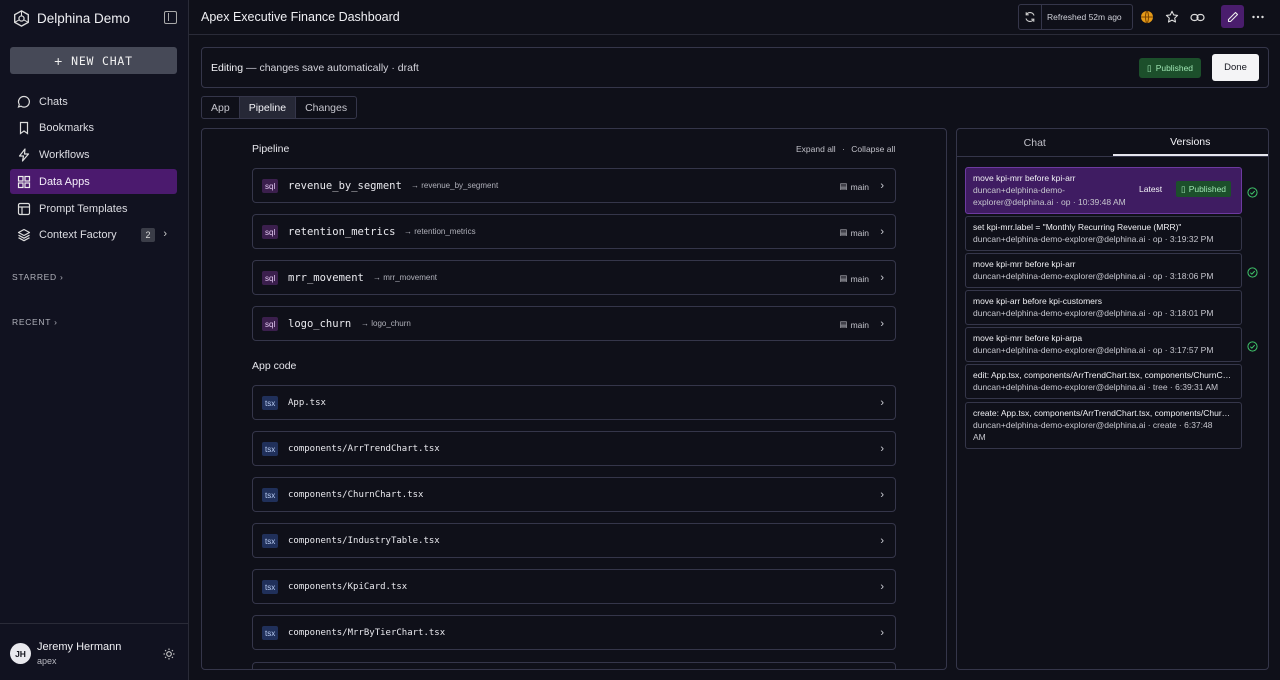 This screenshot has width=1280, height=680. I want to click on code-file-row: tsx components/MrrByTierChart.tsx ›, so click(574, 632).